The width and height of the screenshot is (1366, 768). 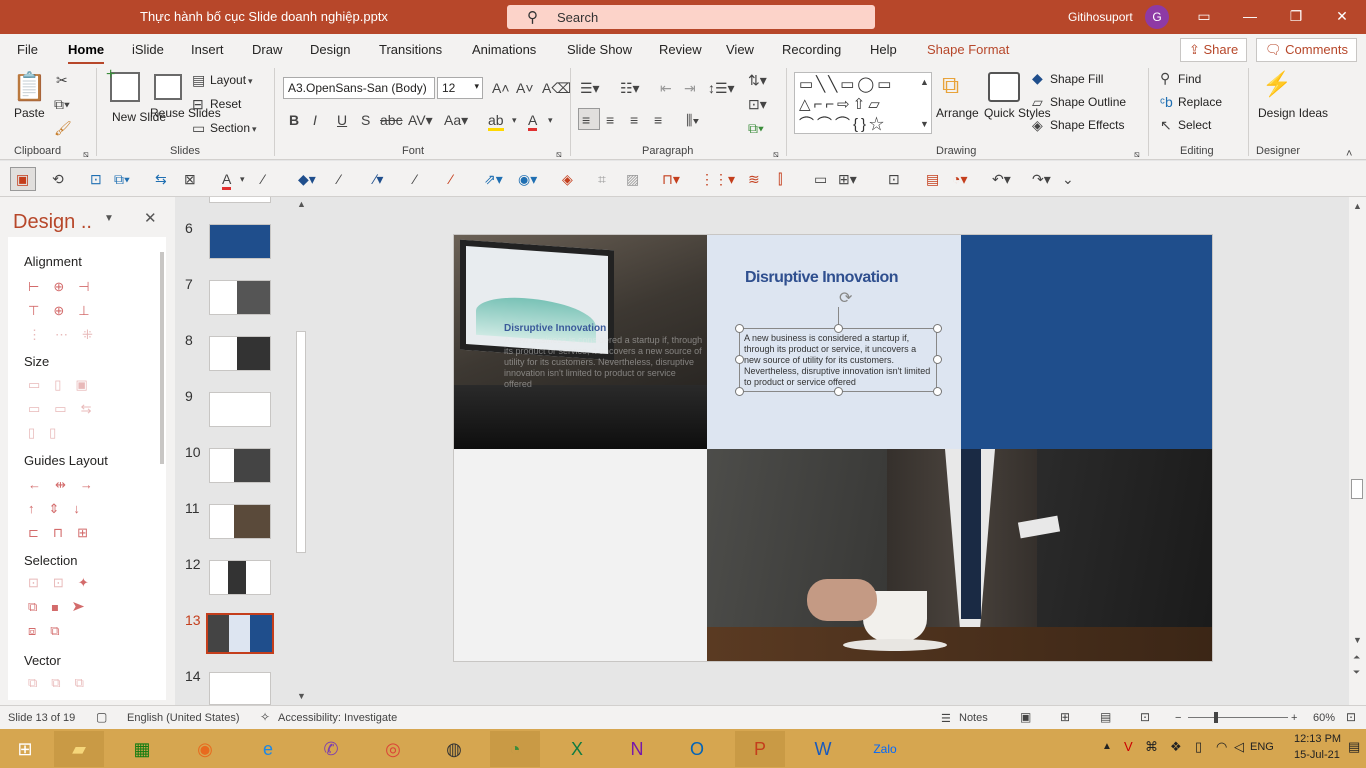 What do you see at coordinates (86, 53) in the screenshot?
I see `tab-home: Home` at bounding box center [86, 53].